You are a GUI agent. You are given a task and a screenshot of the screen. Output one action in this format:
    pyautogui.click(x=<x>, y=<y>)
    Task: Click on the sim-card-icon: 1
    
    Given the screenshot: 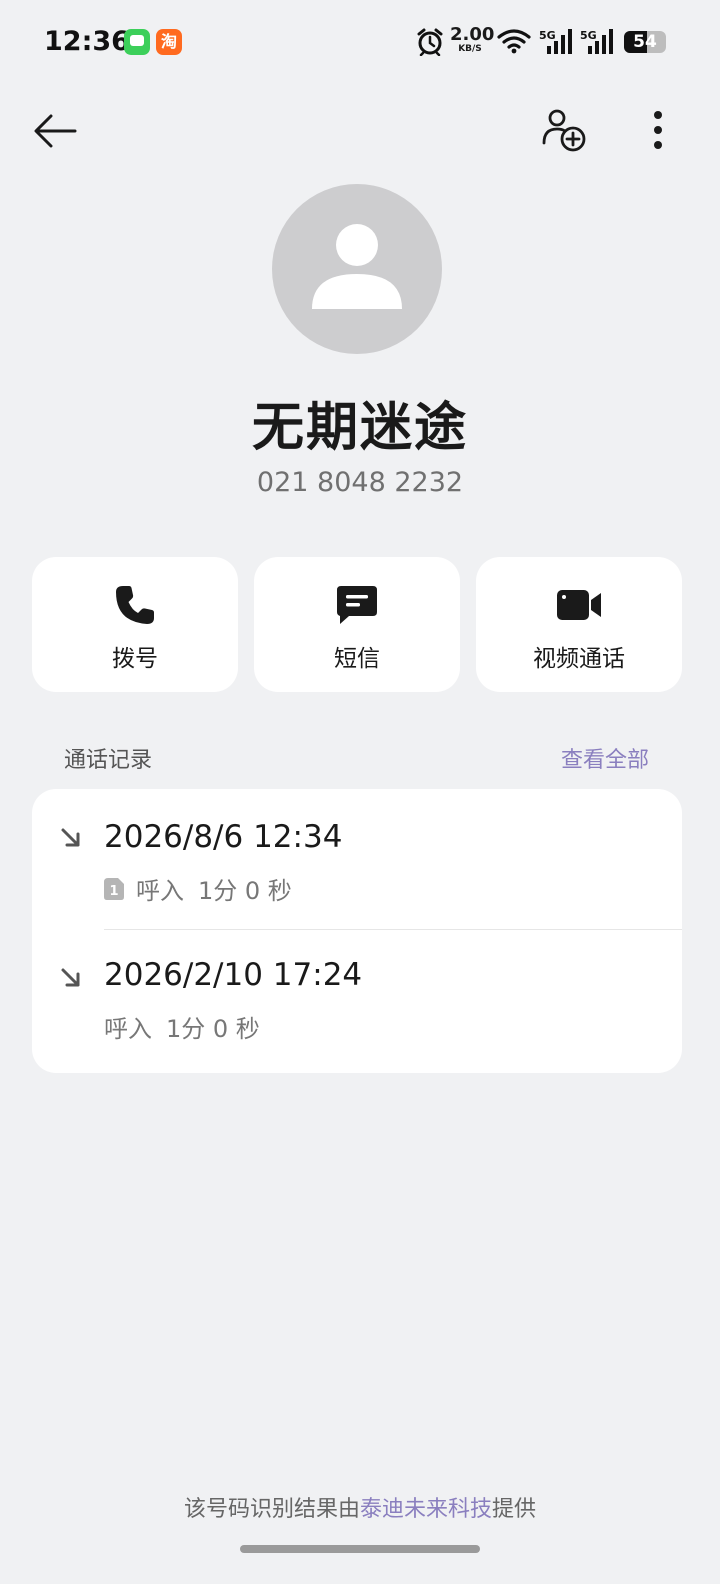 What is the action you would take?
    pyautogui.click(x=114, y=888)
    